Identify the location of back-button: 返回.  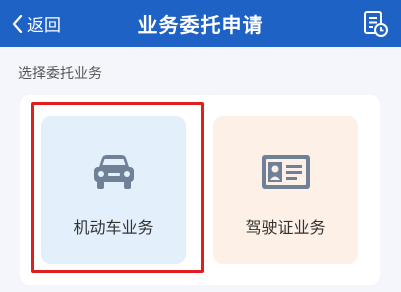
(36, 23).